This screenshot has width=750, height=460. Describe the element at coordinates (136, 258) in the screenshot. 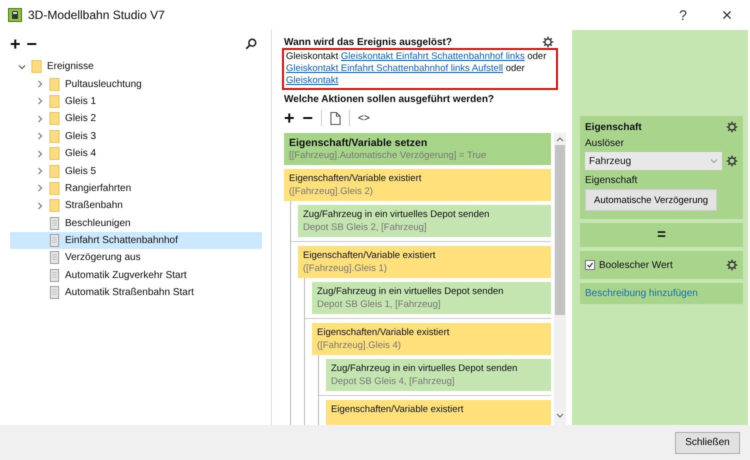

I see `tree-item: Verzögerung aus` at that location.